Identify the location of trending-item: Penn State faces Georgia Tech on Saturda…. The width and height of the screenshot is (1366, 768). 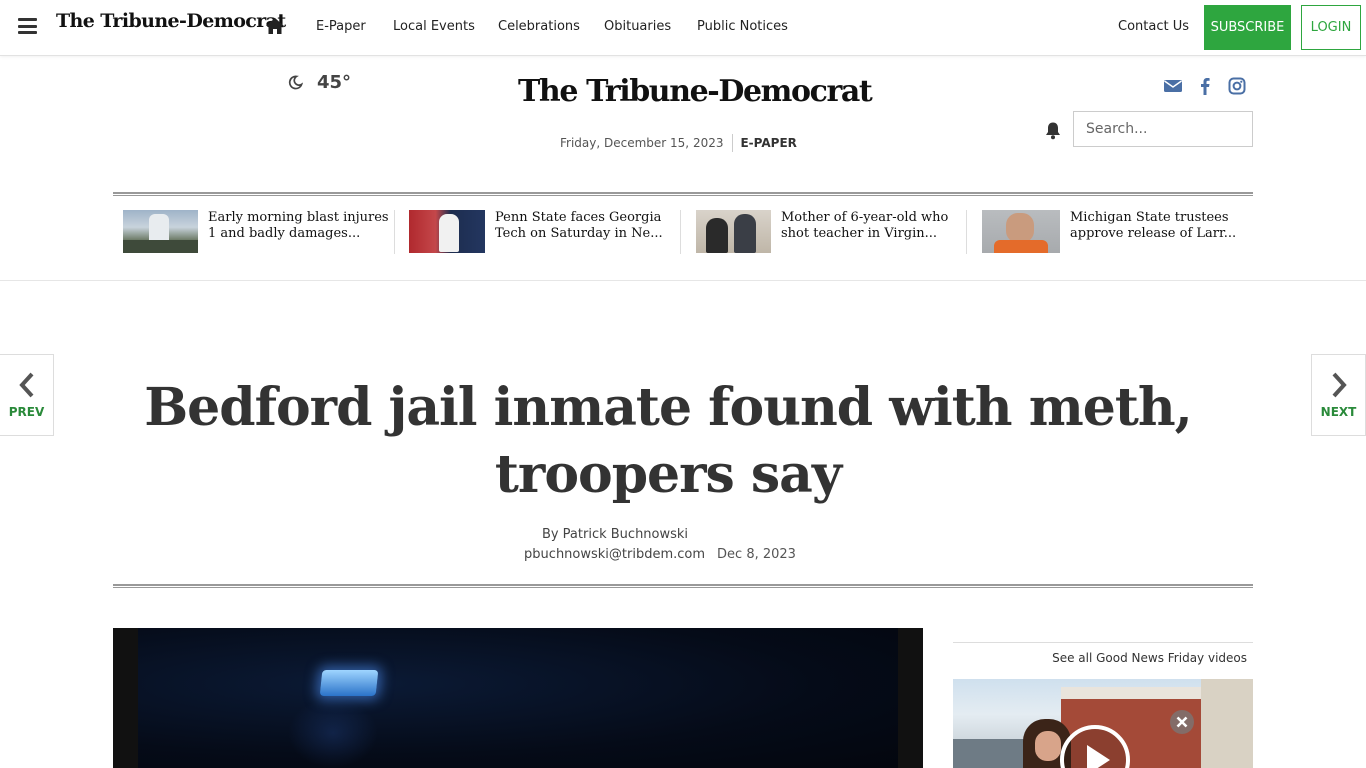
(543, 233).